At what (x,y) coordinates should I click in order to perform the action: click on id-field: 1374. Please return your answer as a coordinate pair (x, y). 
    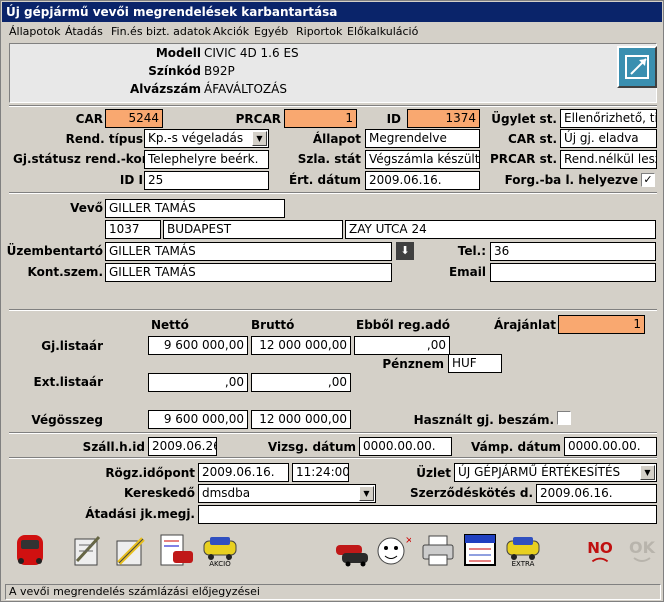
    Looking at the image, I should click on (443, 118).